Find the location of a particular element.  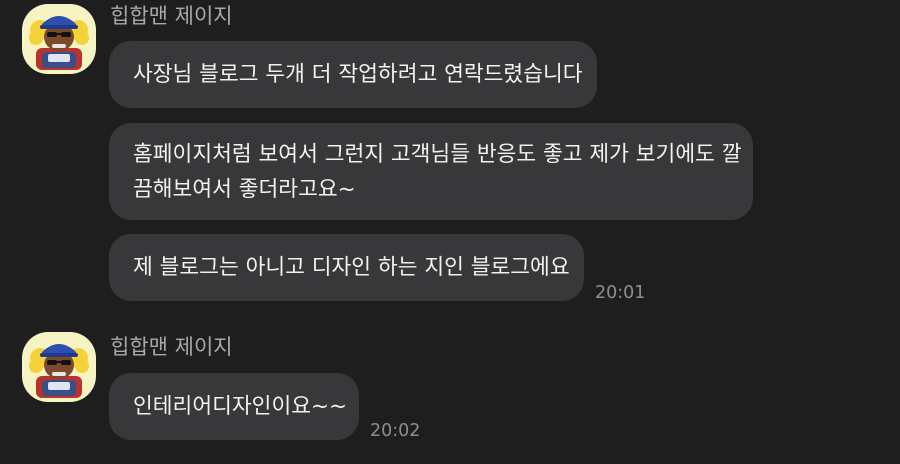

message-timestamp: 20:01 is located at coordinates (620, 293).